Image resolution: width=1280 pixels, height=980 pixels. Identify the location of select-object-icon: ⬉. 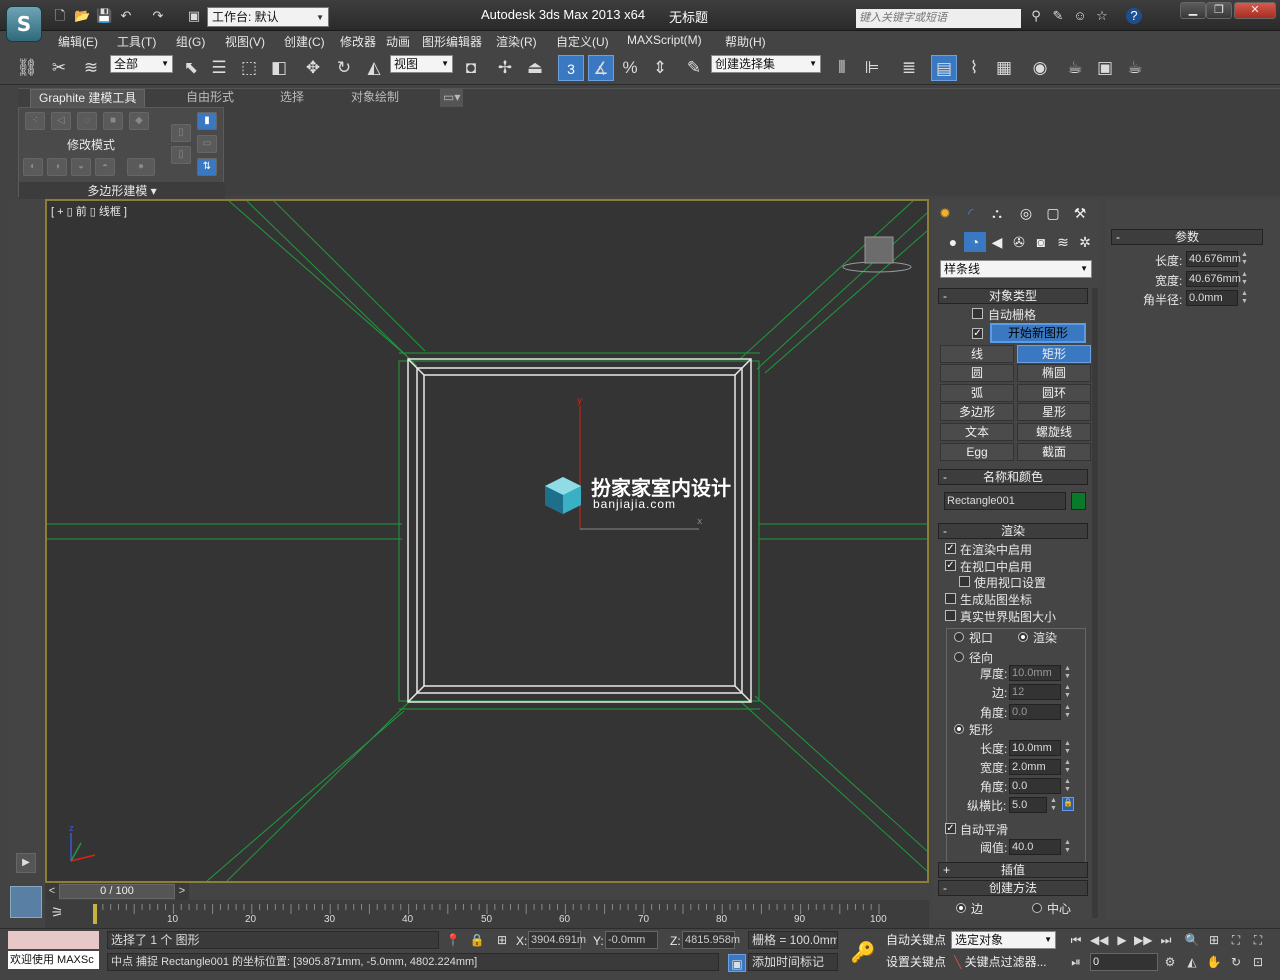
(191, 68).